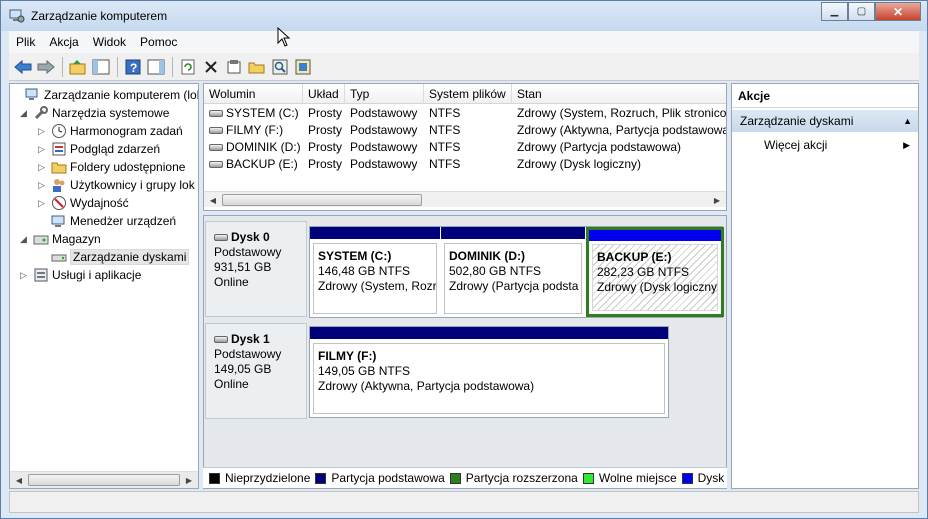 The image size is (928, 519). I want to click on tree-item-task-scheduler: ▷ Harmonogram zadań, so click(110, 131).